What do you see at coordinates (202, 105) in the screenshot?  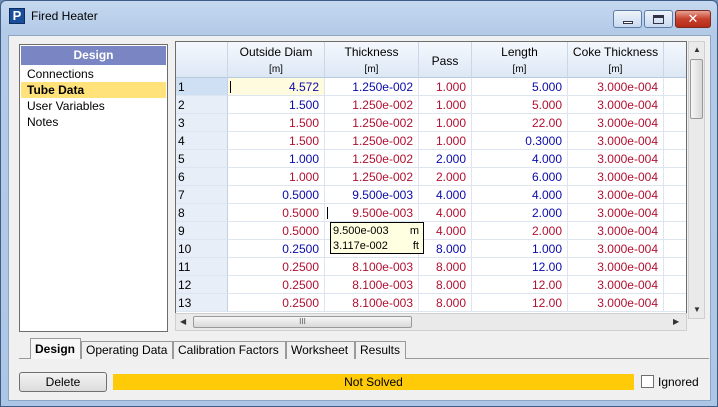 I see `row-header: 2` at bounding box center [202, 105].